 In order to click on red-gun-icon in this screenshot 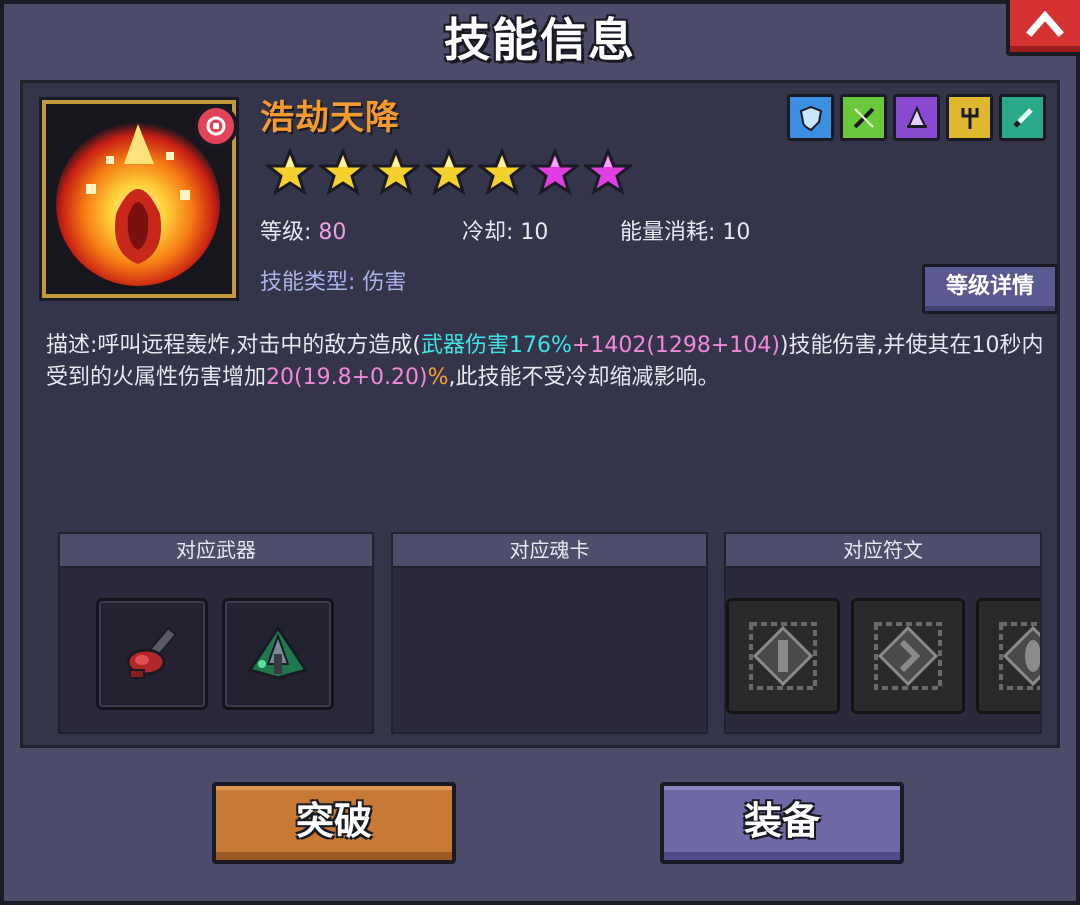, I will do `click(152, 652)`.